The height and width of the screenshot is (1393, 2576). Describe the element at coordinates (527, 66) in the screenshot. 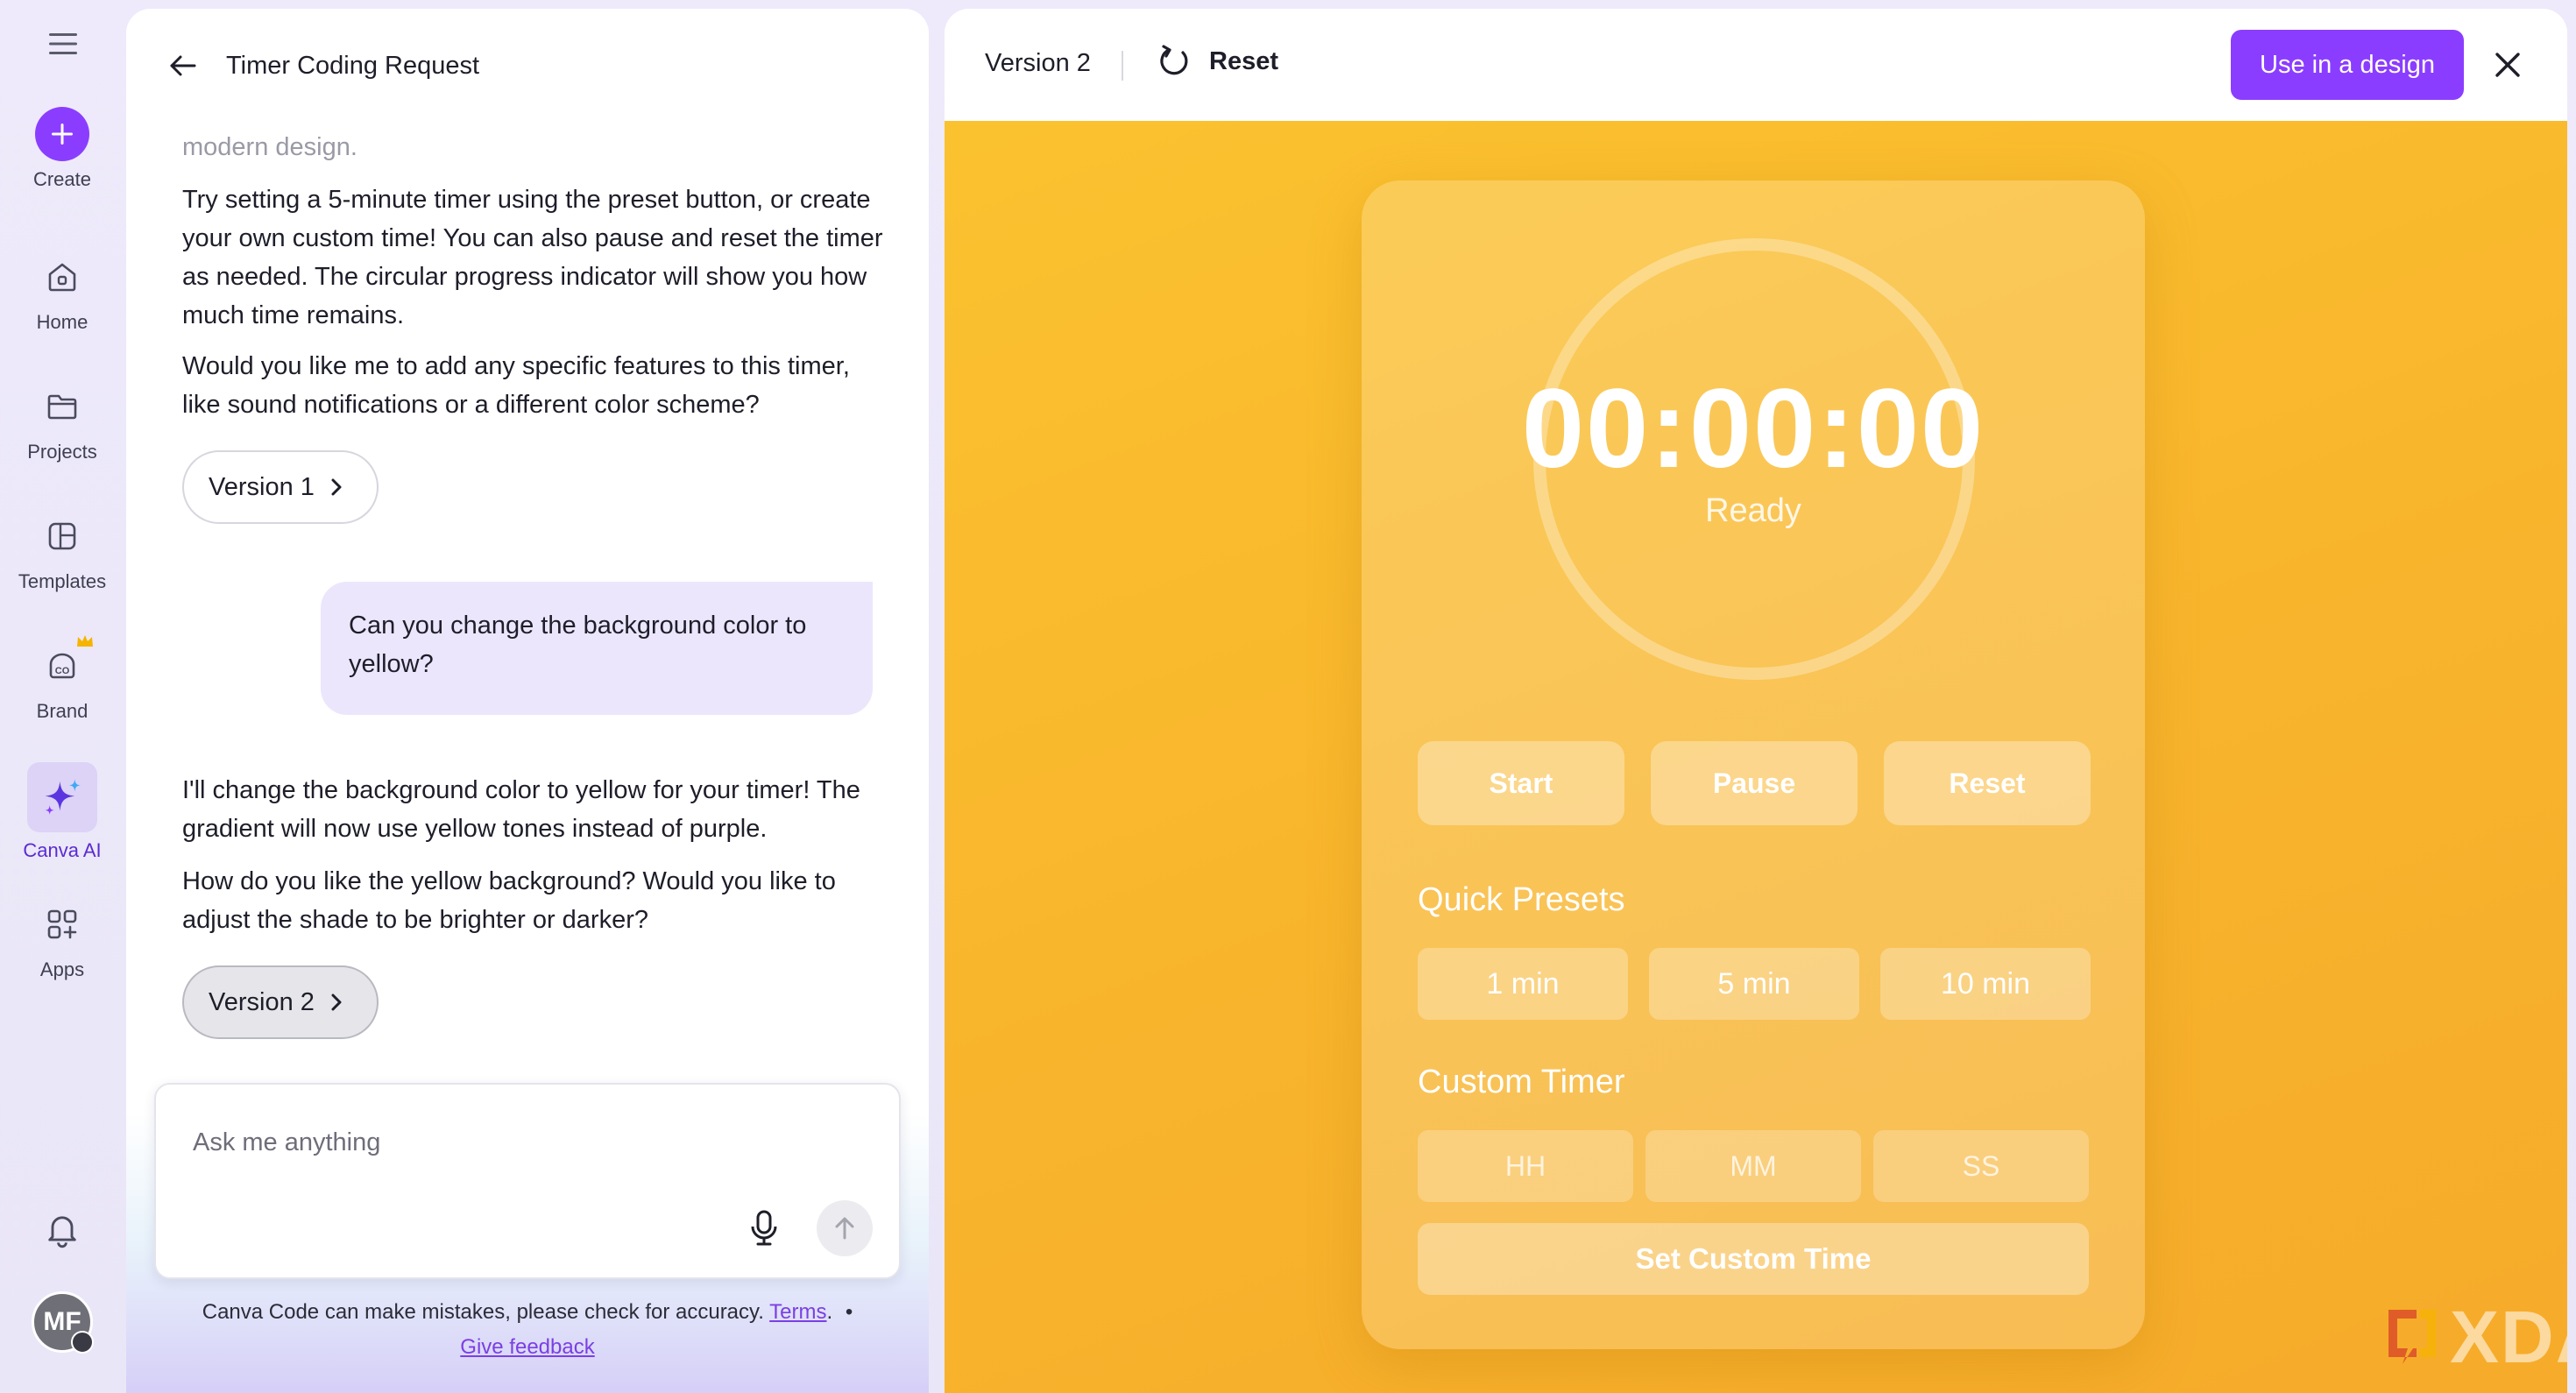

I see `chat-header: Timer Coding Request` at that location.